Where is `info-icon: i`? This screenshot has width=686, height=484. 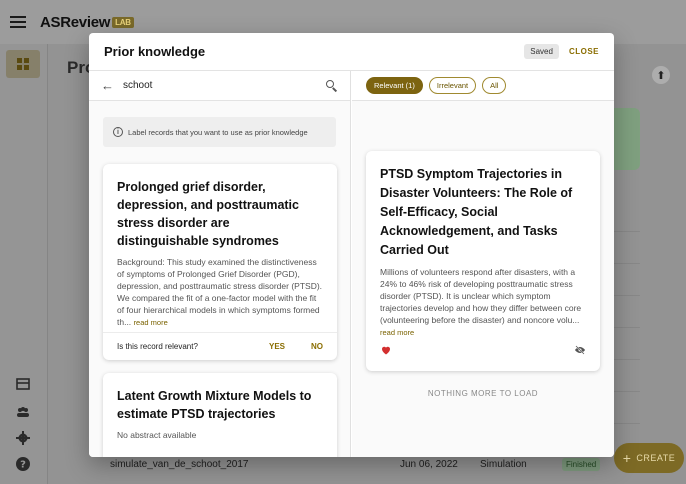
info-icon: i is located at coordinates (118, 132).